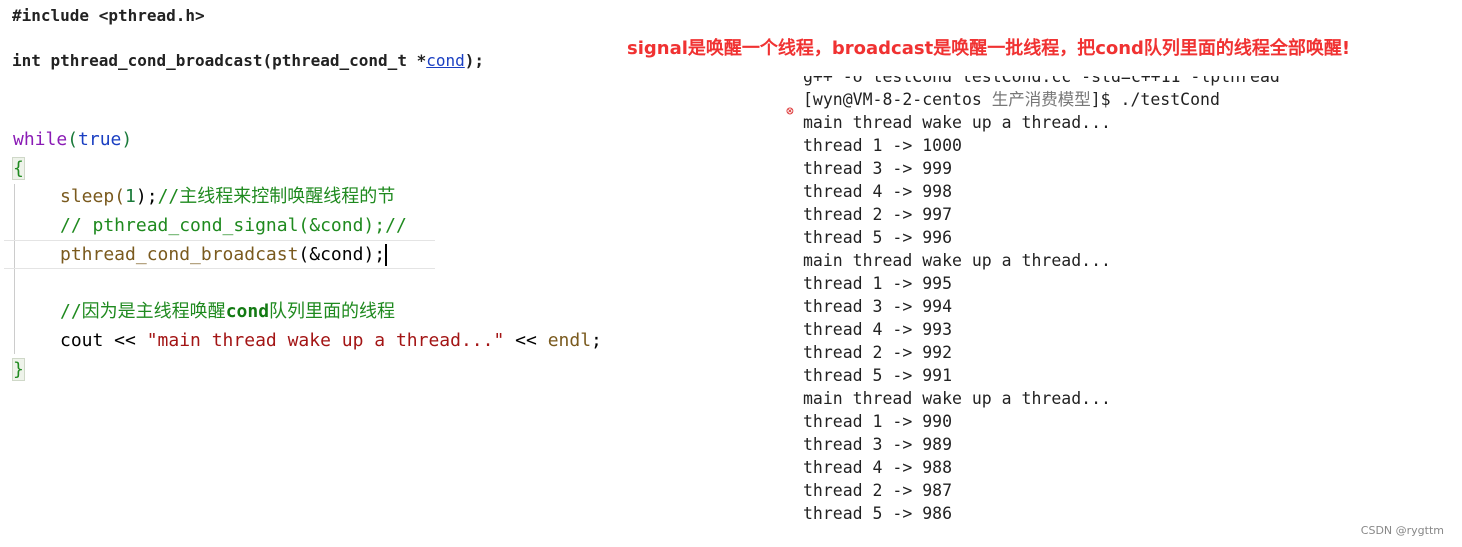 Image resolution: width=1462 pixels, height=547 pixels. I want to click on endl: endl, so click(569, 340).